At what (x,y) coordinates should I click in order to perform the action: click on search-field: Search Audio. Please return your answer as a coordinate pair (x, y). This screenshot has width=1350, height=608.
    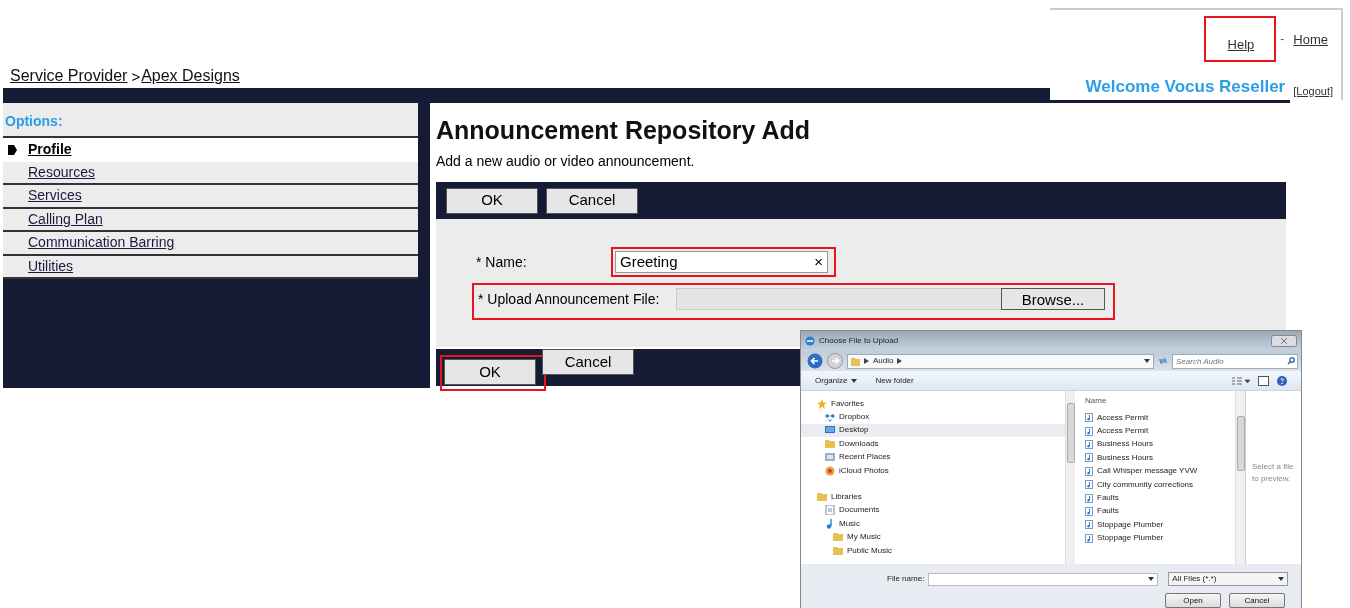
    Looking at the image, I should click on (1235, 361).